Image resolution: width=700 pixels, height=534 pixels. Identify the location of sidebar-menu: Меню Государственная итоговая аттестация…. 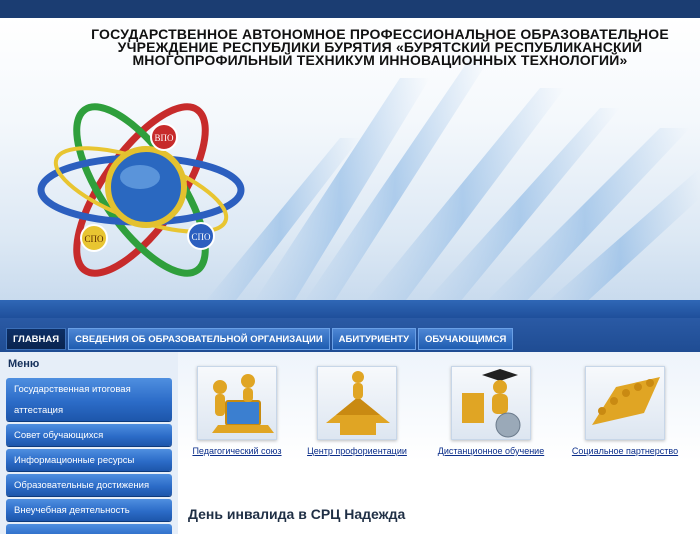
(89, 443).